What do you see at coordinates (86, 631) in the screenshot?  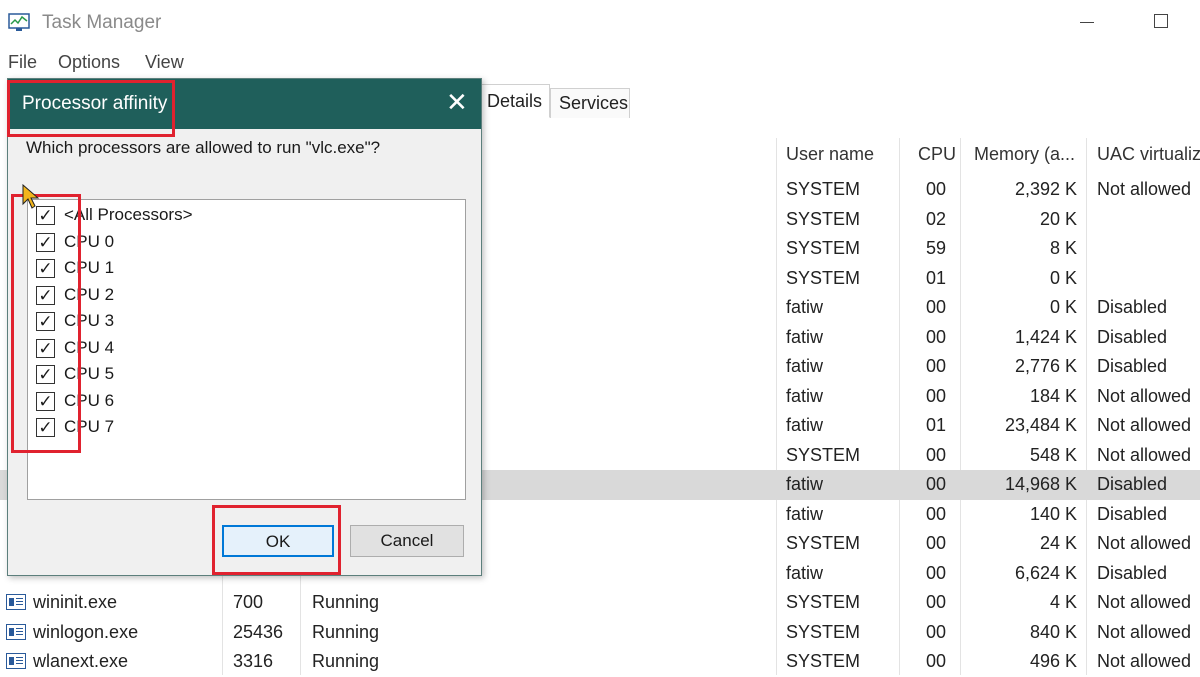 I see `cell-name: winlogon.exe` at bounding box center [86, 631].